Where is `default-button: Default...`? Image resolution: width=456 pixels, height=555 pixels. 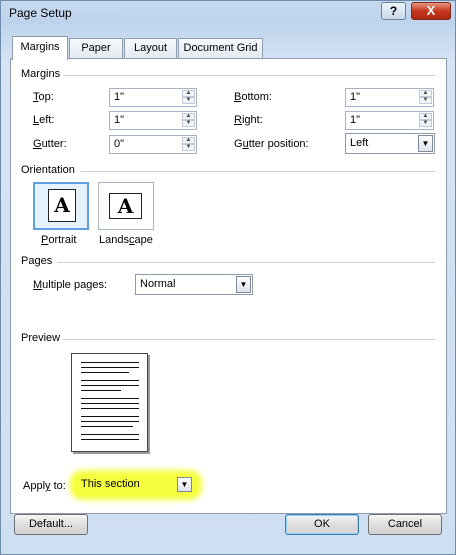
default-button: Default... is located at coordinates (51, 524).